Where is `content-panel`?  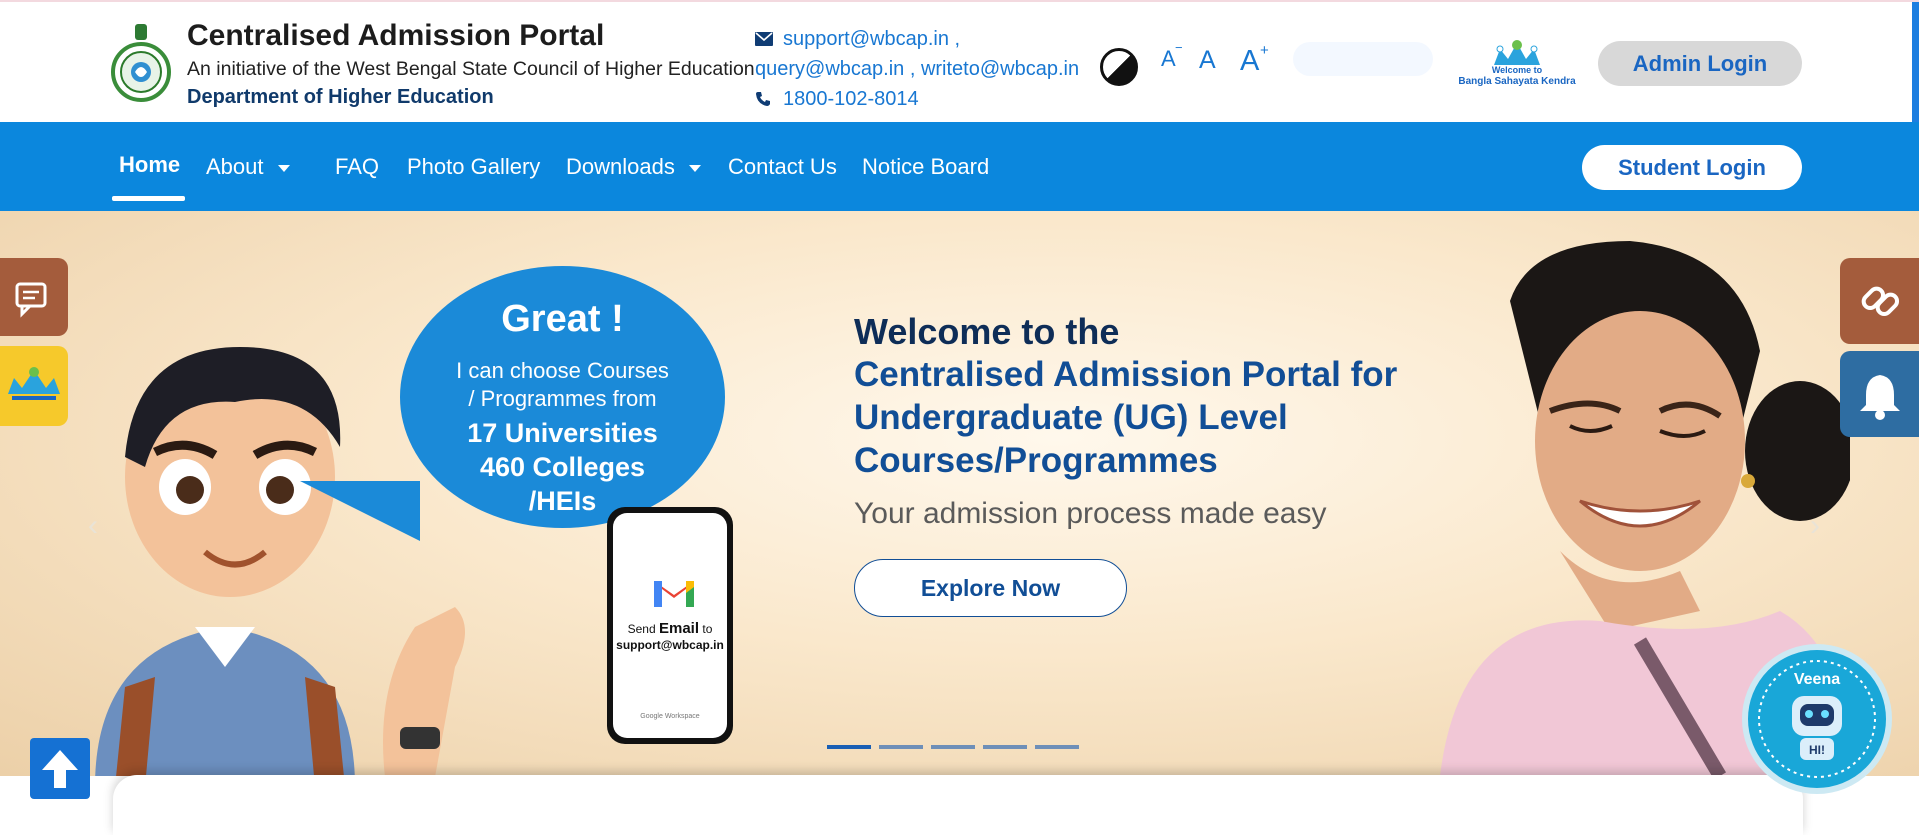 content-panel is located at coordinates (958, 805).